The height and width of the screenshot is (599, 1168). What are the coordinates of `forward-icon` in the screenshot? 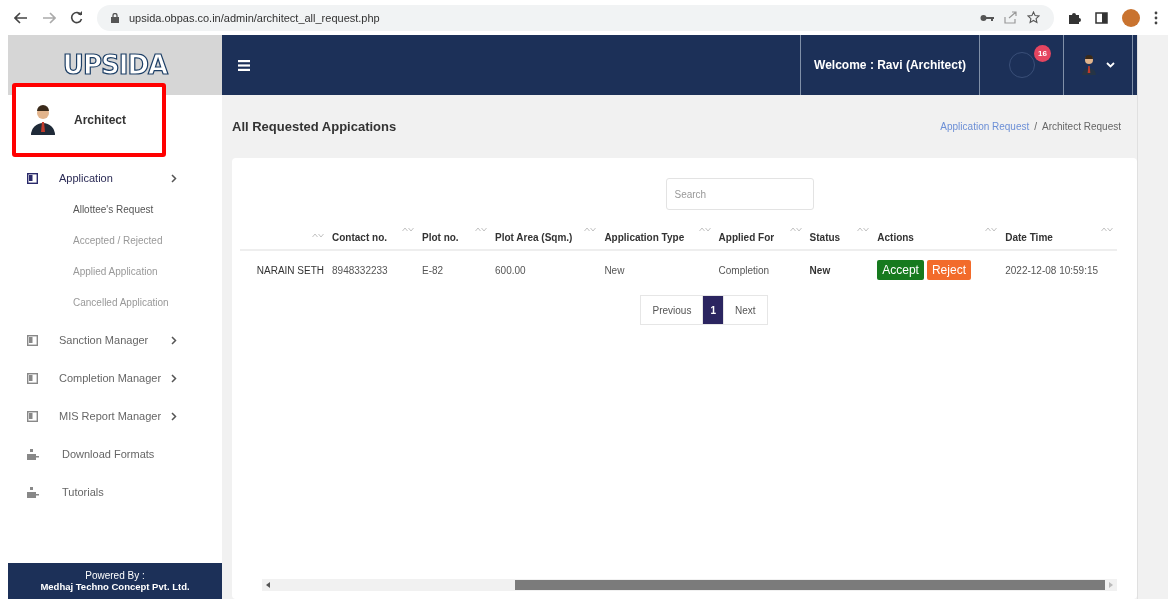 It's located at (49, 17).